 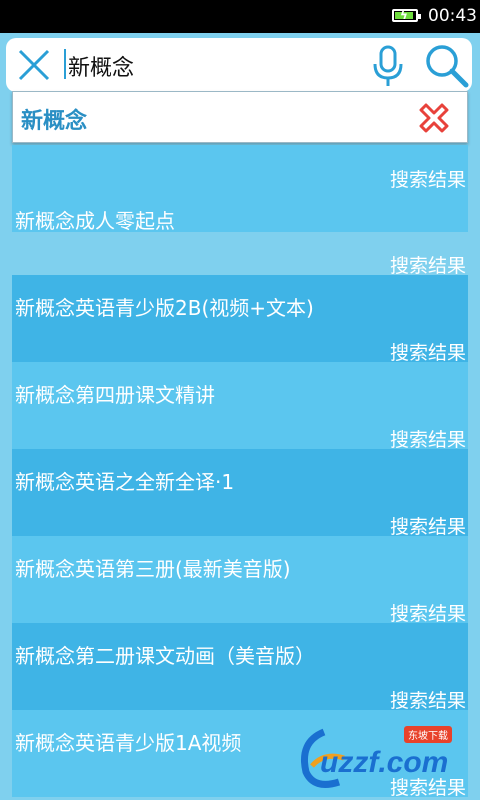 I want to click on list-item: 新概念英语第三册(最新美音版) 搜索结果, so click(x=240, y=580).